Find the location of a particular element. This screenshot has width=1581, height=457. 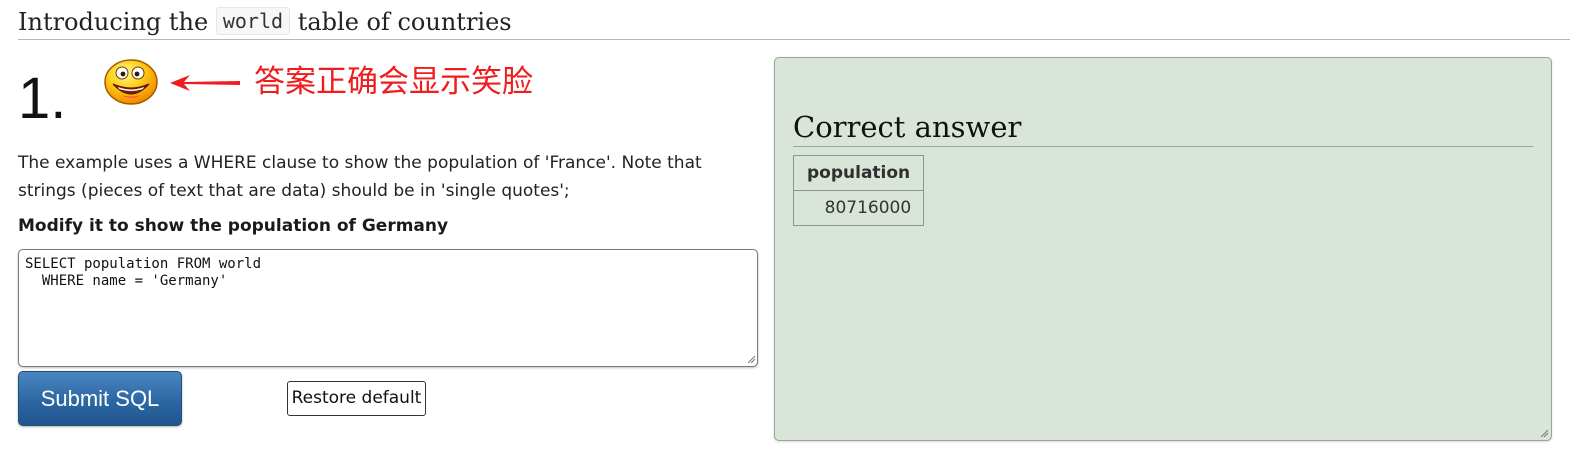

table-cell-population: 80716000 is located at coordinates (858, 208).